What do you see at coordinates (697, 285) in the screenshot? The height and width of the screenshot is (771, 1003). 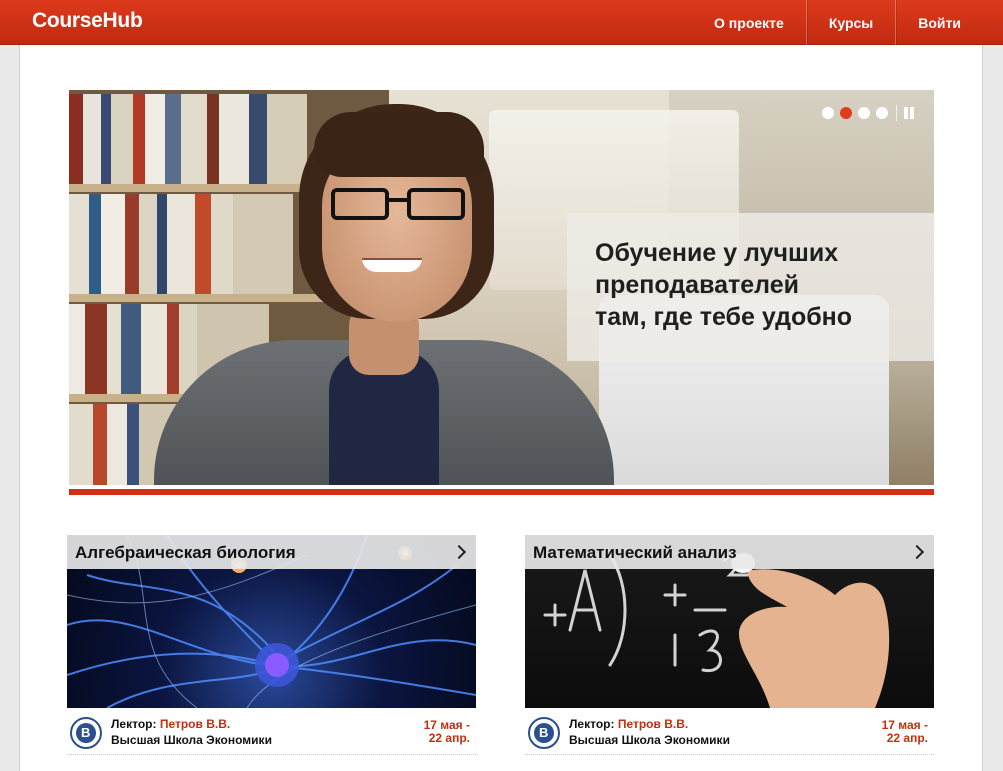 I see `hero-caption-line: преподавателей` at bounding box center [697, 285].